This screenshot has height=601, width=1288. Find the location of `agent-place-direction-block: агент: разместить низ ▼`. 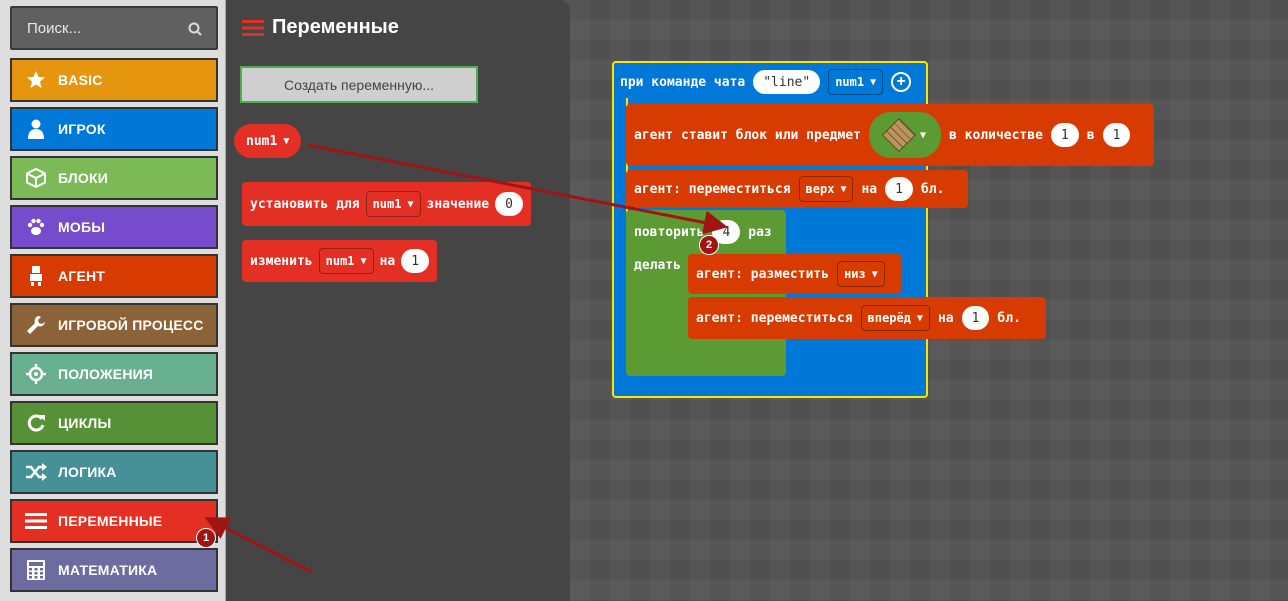

agent-place-direction-block: агент: разместить низ ▼ is located at coordinates (794, 274).